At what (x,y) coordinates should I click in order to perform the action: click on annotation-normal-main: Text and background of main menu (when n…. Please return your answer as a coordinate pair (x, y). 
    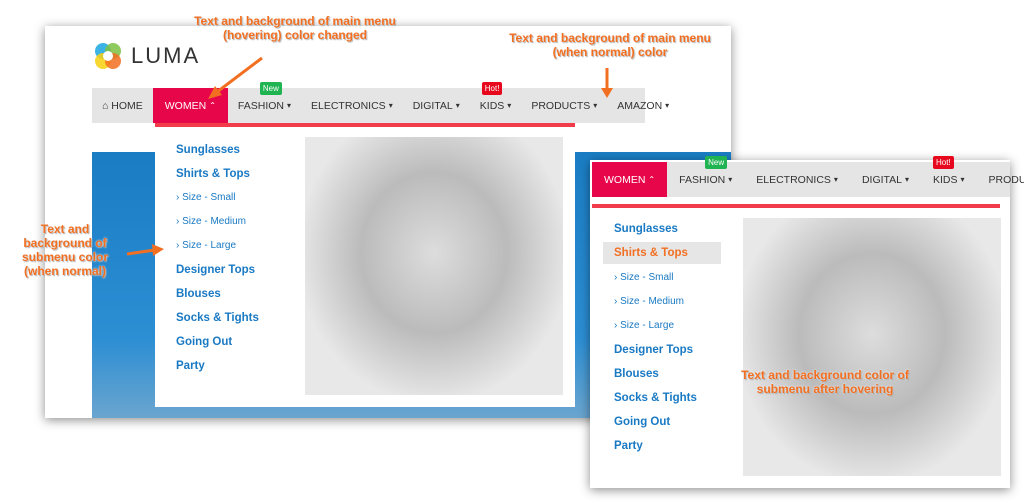
    Looking at the image, I should click on (610, 45).